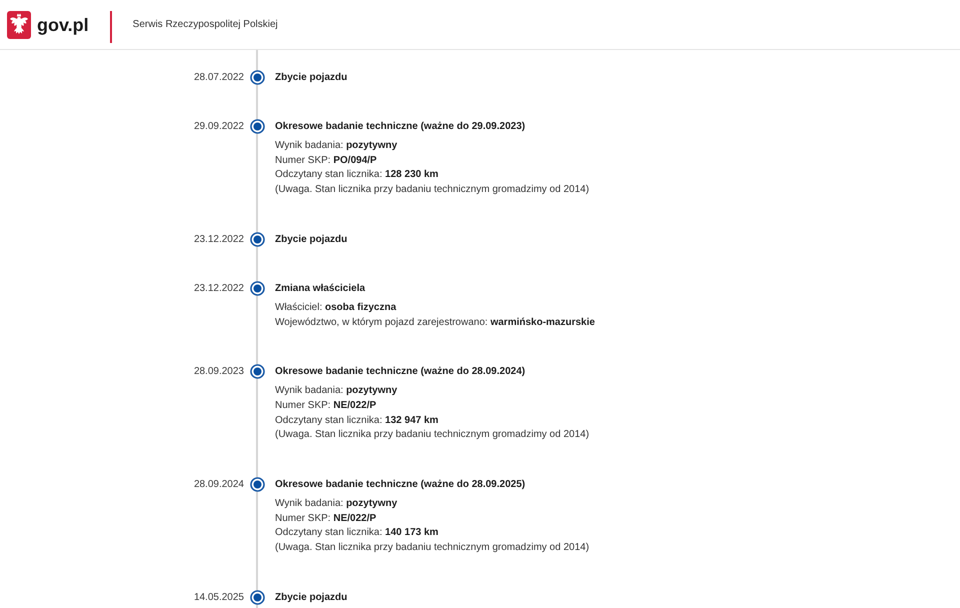 This screenshot has height=608, width=960. What do you see at coordinates (219, 78) in the screenshot?
I see `event-date: 28.07.2022` at bounding box center [219, 78].